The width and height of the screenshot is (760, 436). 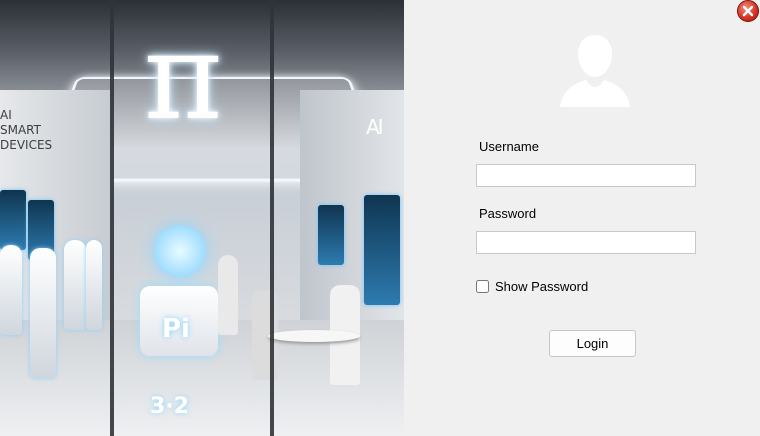 I want to click on wall-sign-right: AI, so click(x=375, y=127).